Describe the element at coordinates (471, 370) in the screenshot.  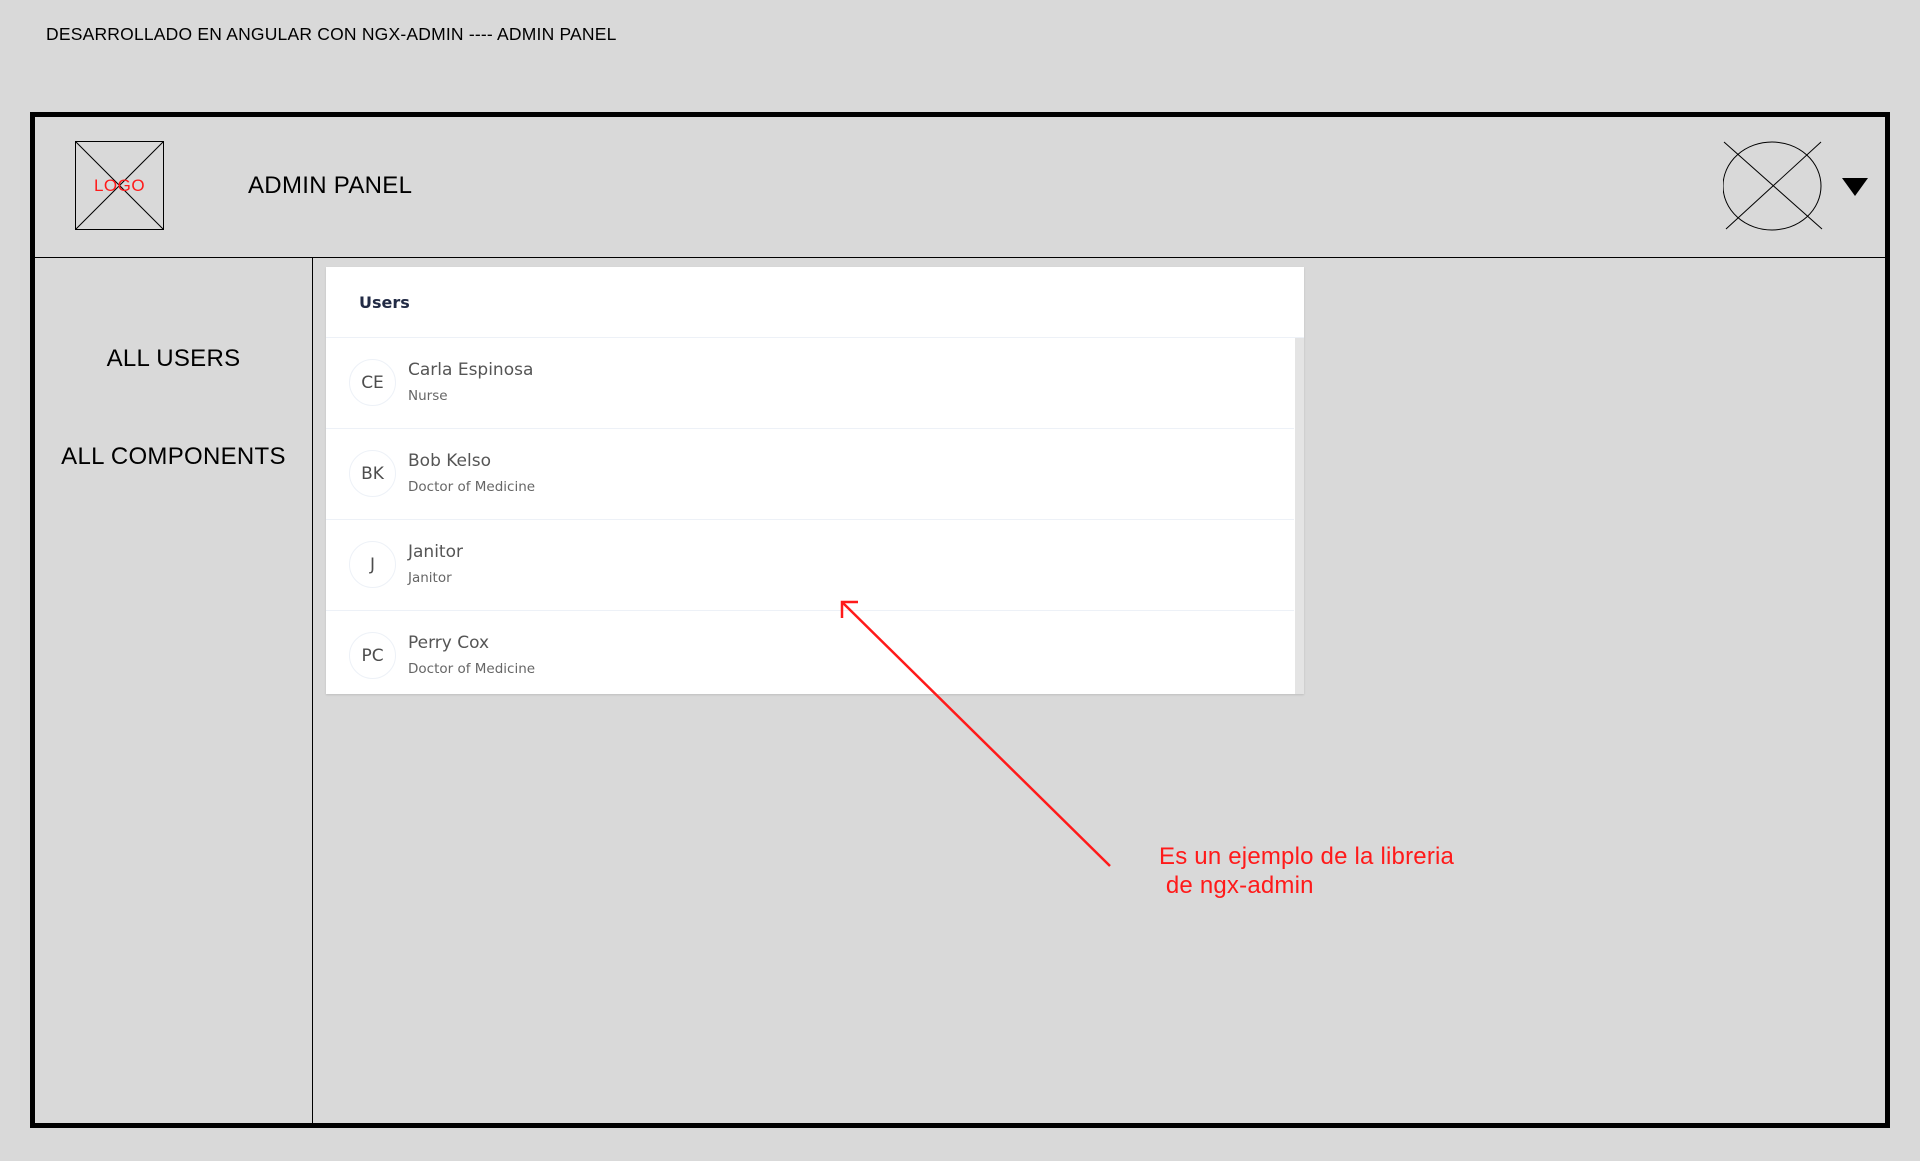
I see `user-name: Carla Espinosa` at that location.